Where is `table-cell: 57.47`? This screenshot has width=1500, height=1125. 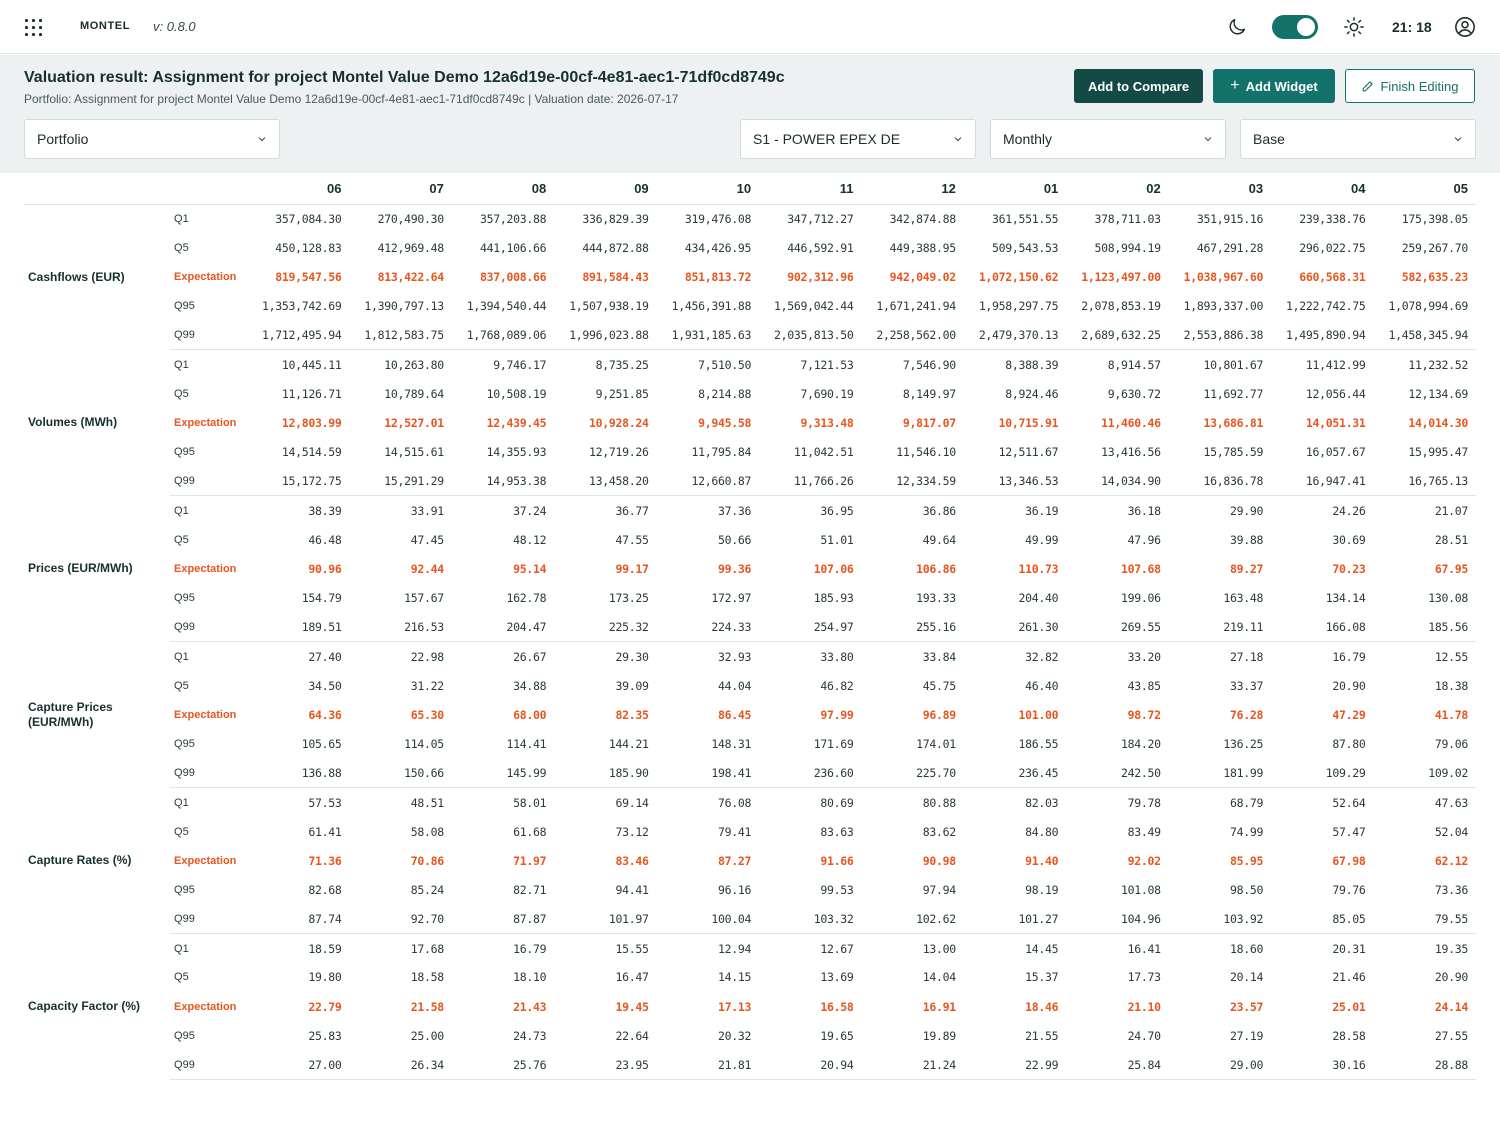
table-cell: 57.47 is located at coordinates (1349, 831).